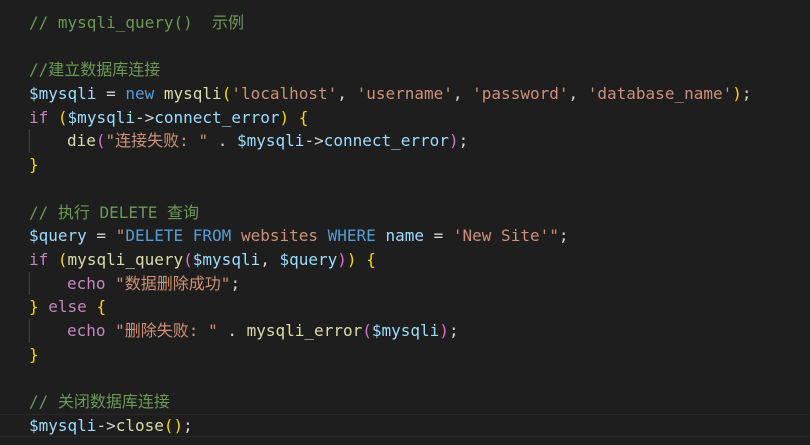 The height and width of the screenshot is (445, 810). What do you see at coordinates (660, 94) in the screenshot?
I see `code-token-str: 'database_name'` at bounding box center [660, 94].